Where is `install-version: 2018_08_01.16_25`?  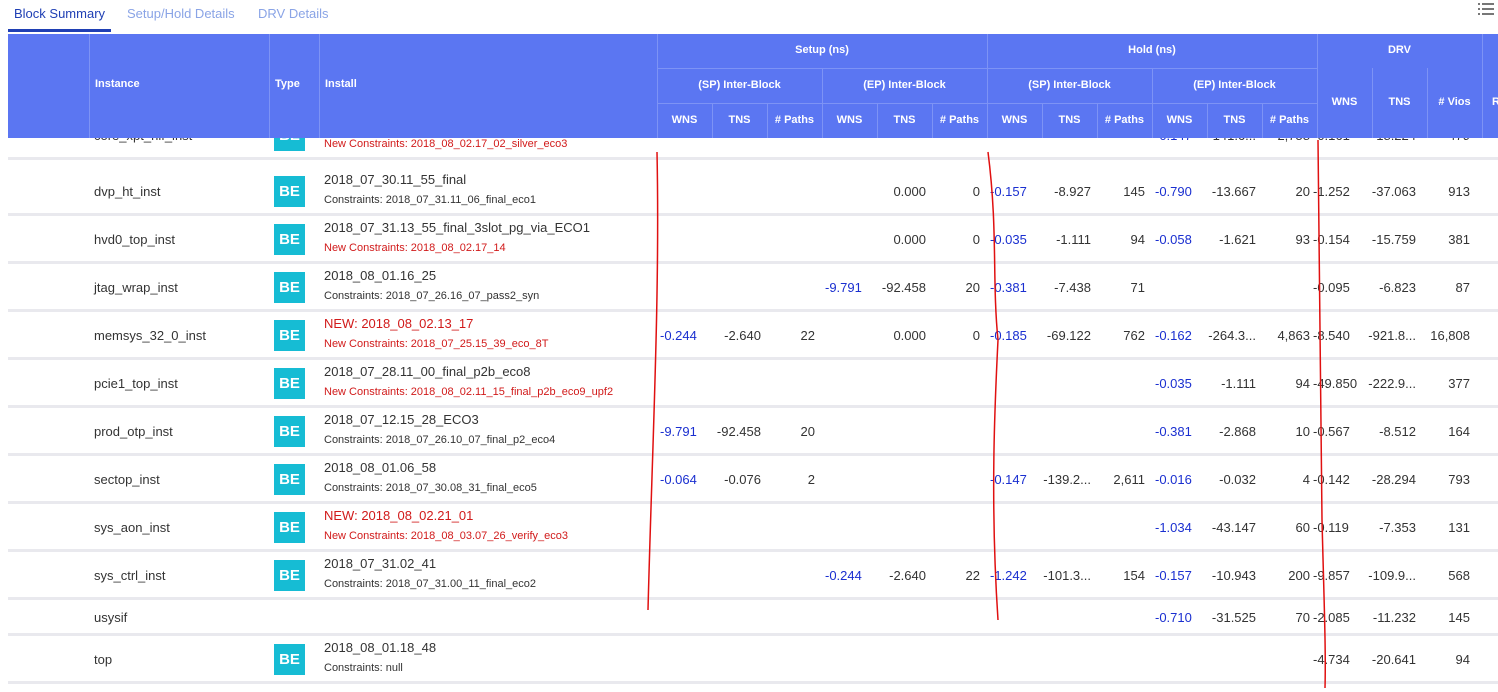
install-version: 2018_08_01.16_25 is located at coordinates (380, 275).